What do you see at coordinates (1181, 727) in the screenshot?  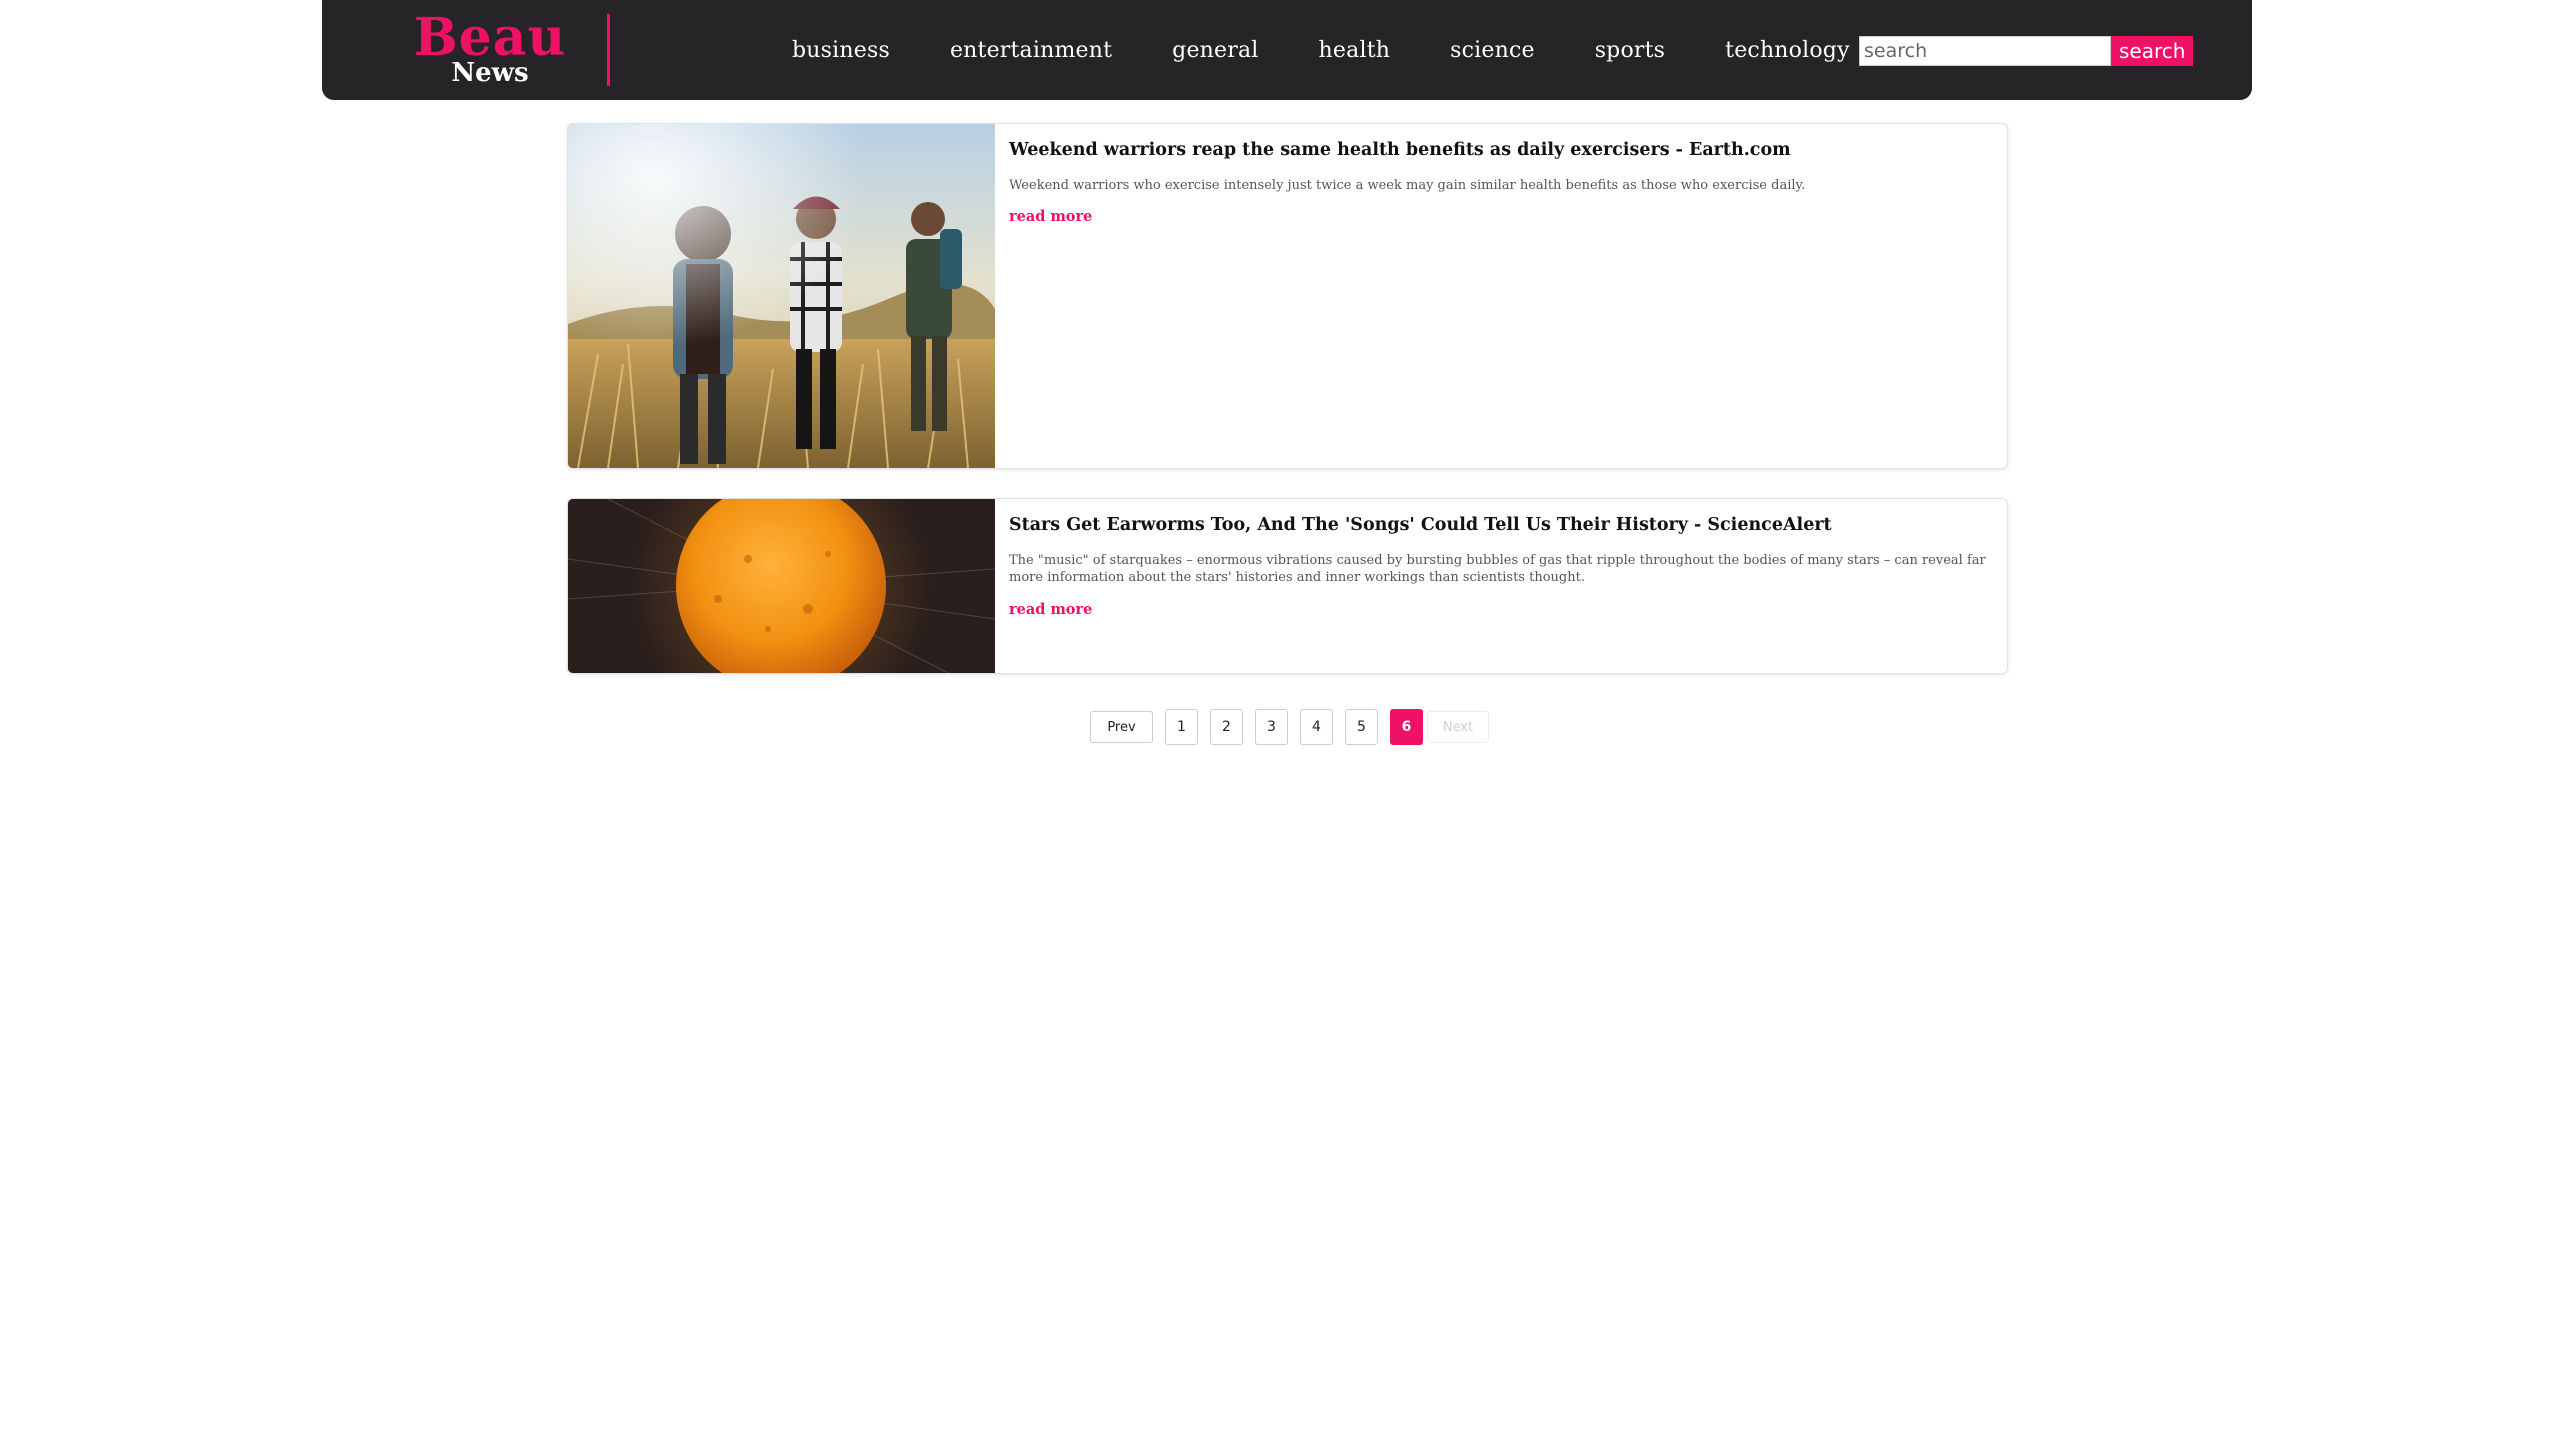 I see `page-button-1: 1` at bounding box center [1181, 727].